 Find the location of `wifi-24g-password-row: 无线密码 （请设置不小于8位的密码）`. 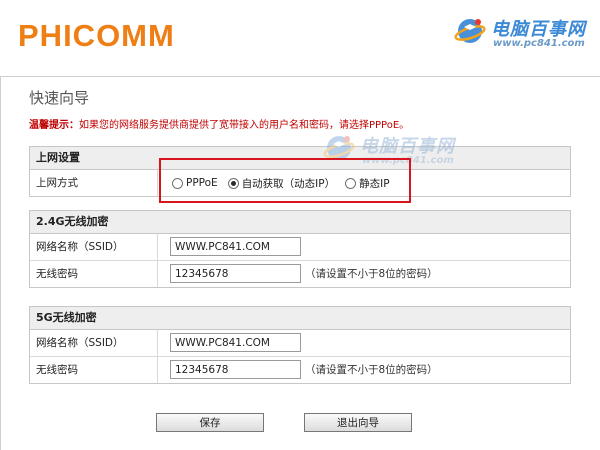

wifi-24g-password-row: 无线密码 （请设置不小于8位的密码） is located at coordinates (300, 274).